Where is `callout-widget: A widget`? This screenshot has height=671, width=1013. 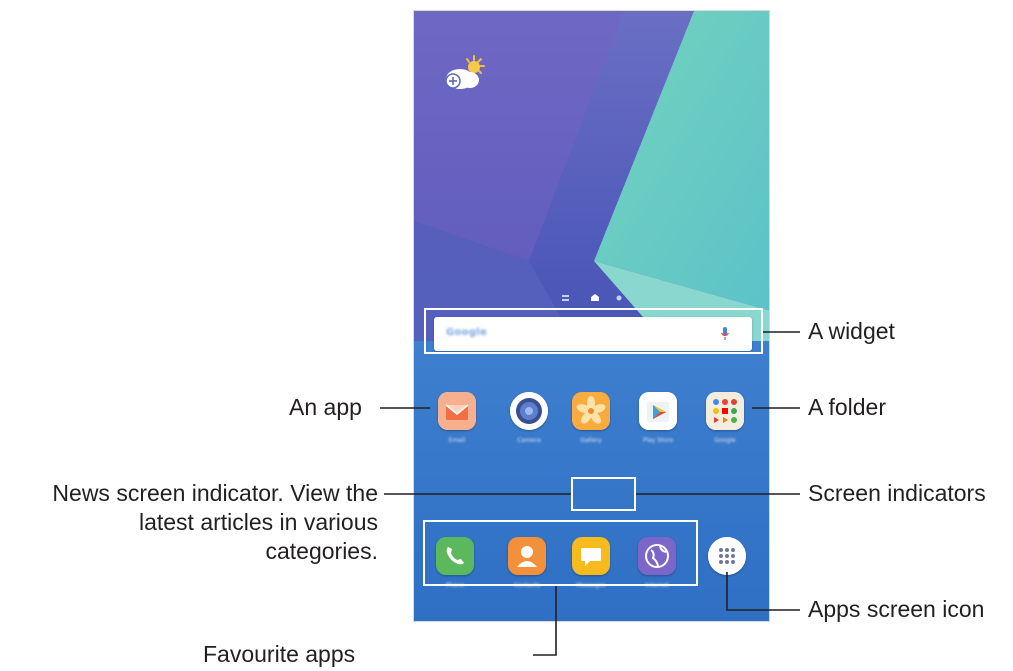
callout-widget: A widget is located at coordinates (851, 331).